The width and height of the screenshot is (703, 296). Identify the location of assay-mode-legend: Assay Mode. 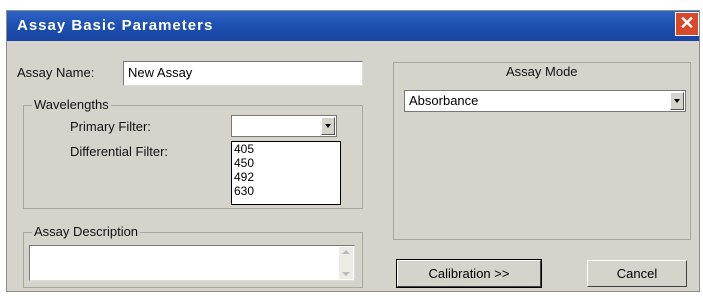
(542, 71).